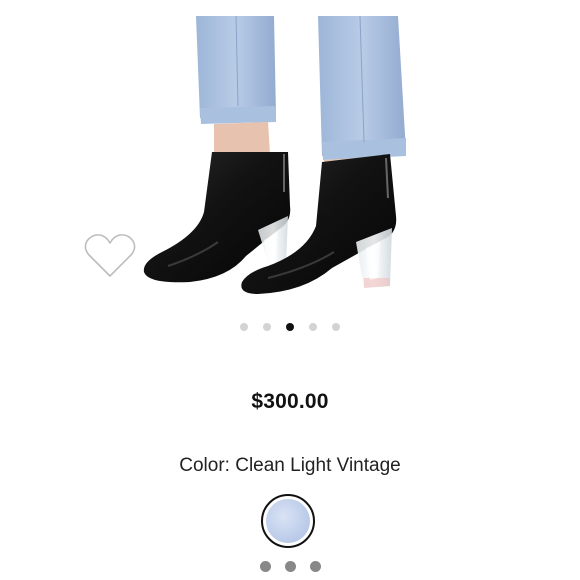 Image resolution: width=580 pixels, height=580 pixels. I want to click on product-price: $300.00, so click(290, 401).